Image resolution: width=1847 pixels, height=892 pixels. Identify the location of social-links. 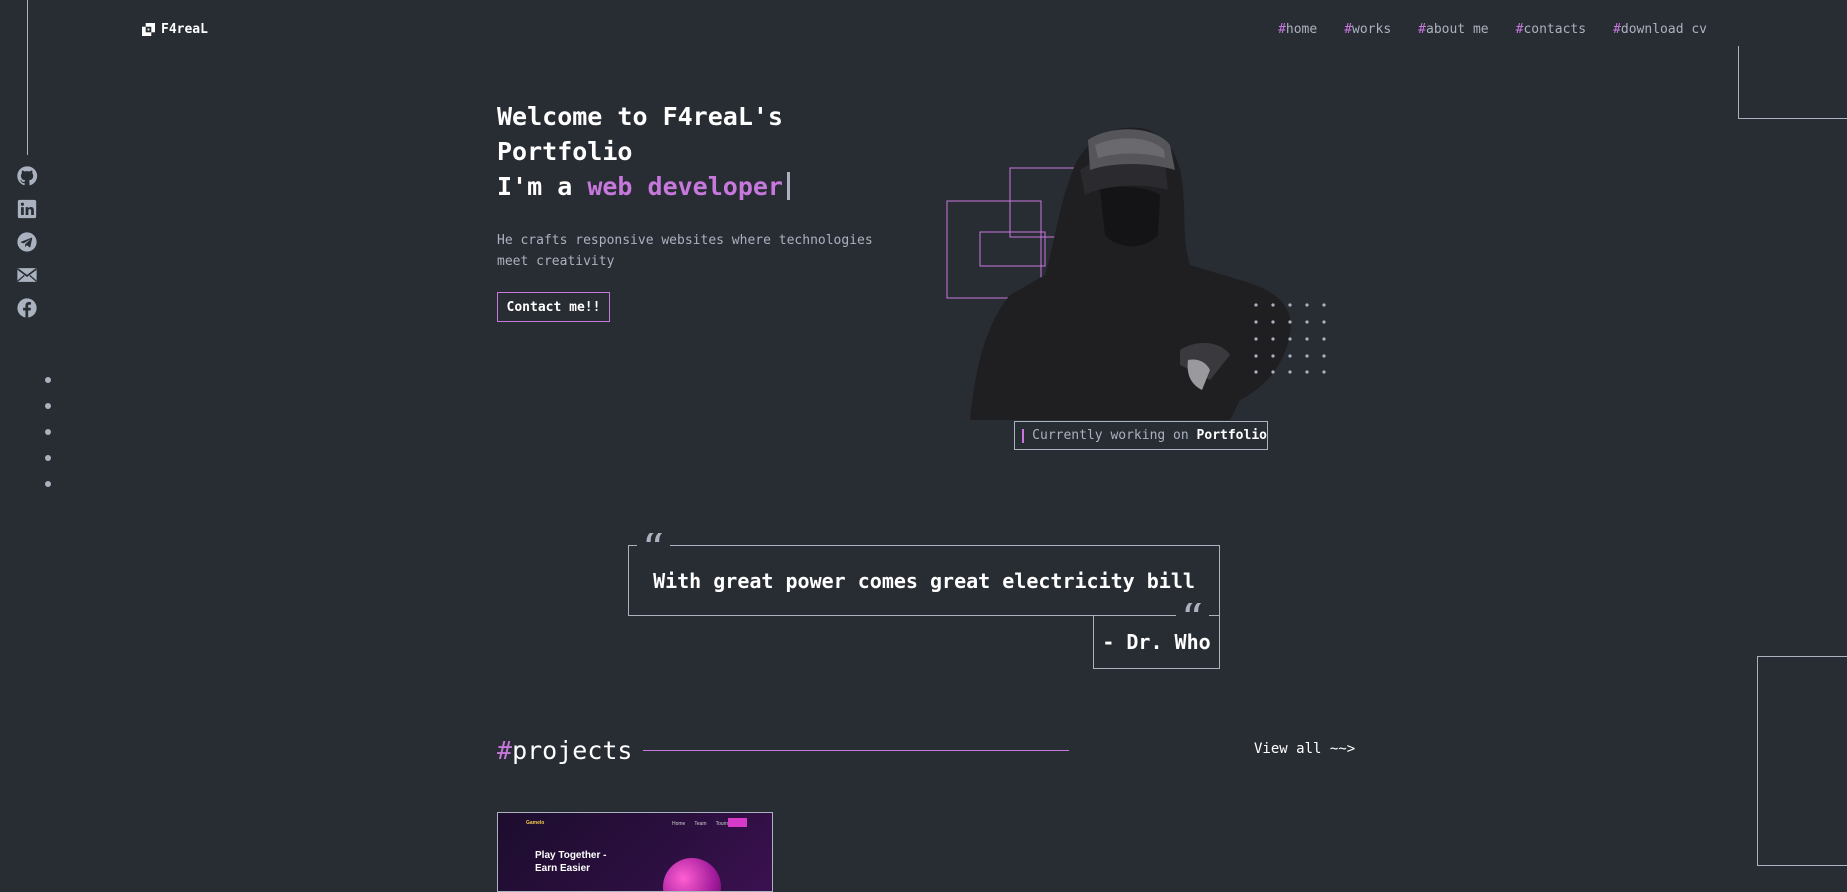
(27, 242).